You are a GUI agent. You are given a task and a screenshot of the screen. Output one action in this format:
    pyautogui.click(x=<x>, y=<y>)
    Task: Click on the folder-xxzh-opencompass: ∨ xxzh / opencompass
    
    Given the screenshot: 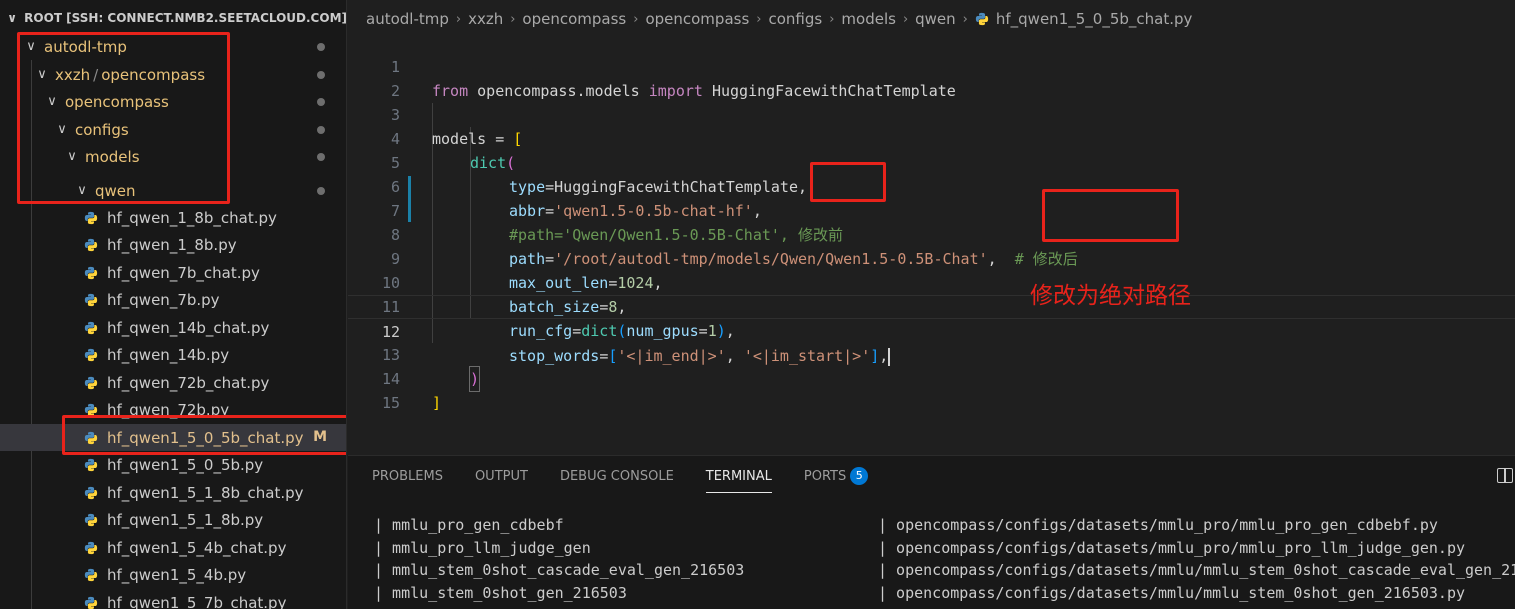 What is the action you would take?
    pyautogui.click(x=173, y=74)
    